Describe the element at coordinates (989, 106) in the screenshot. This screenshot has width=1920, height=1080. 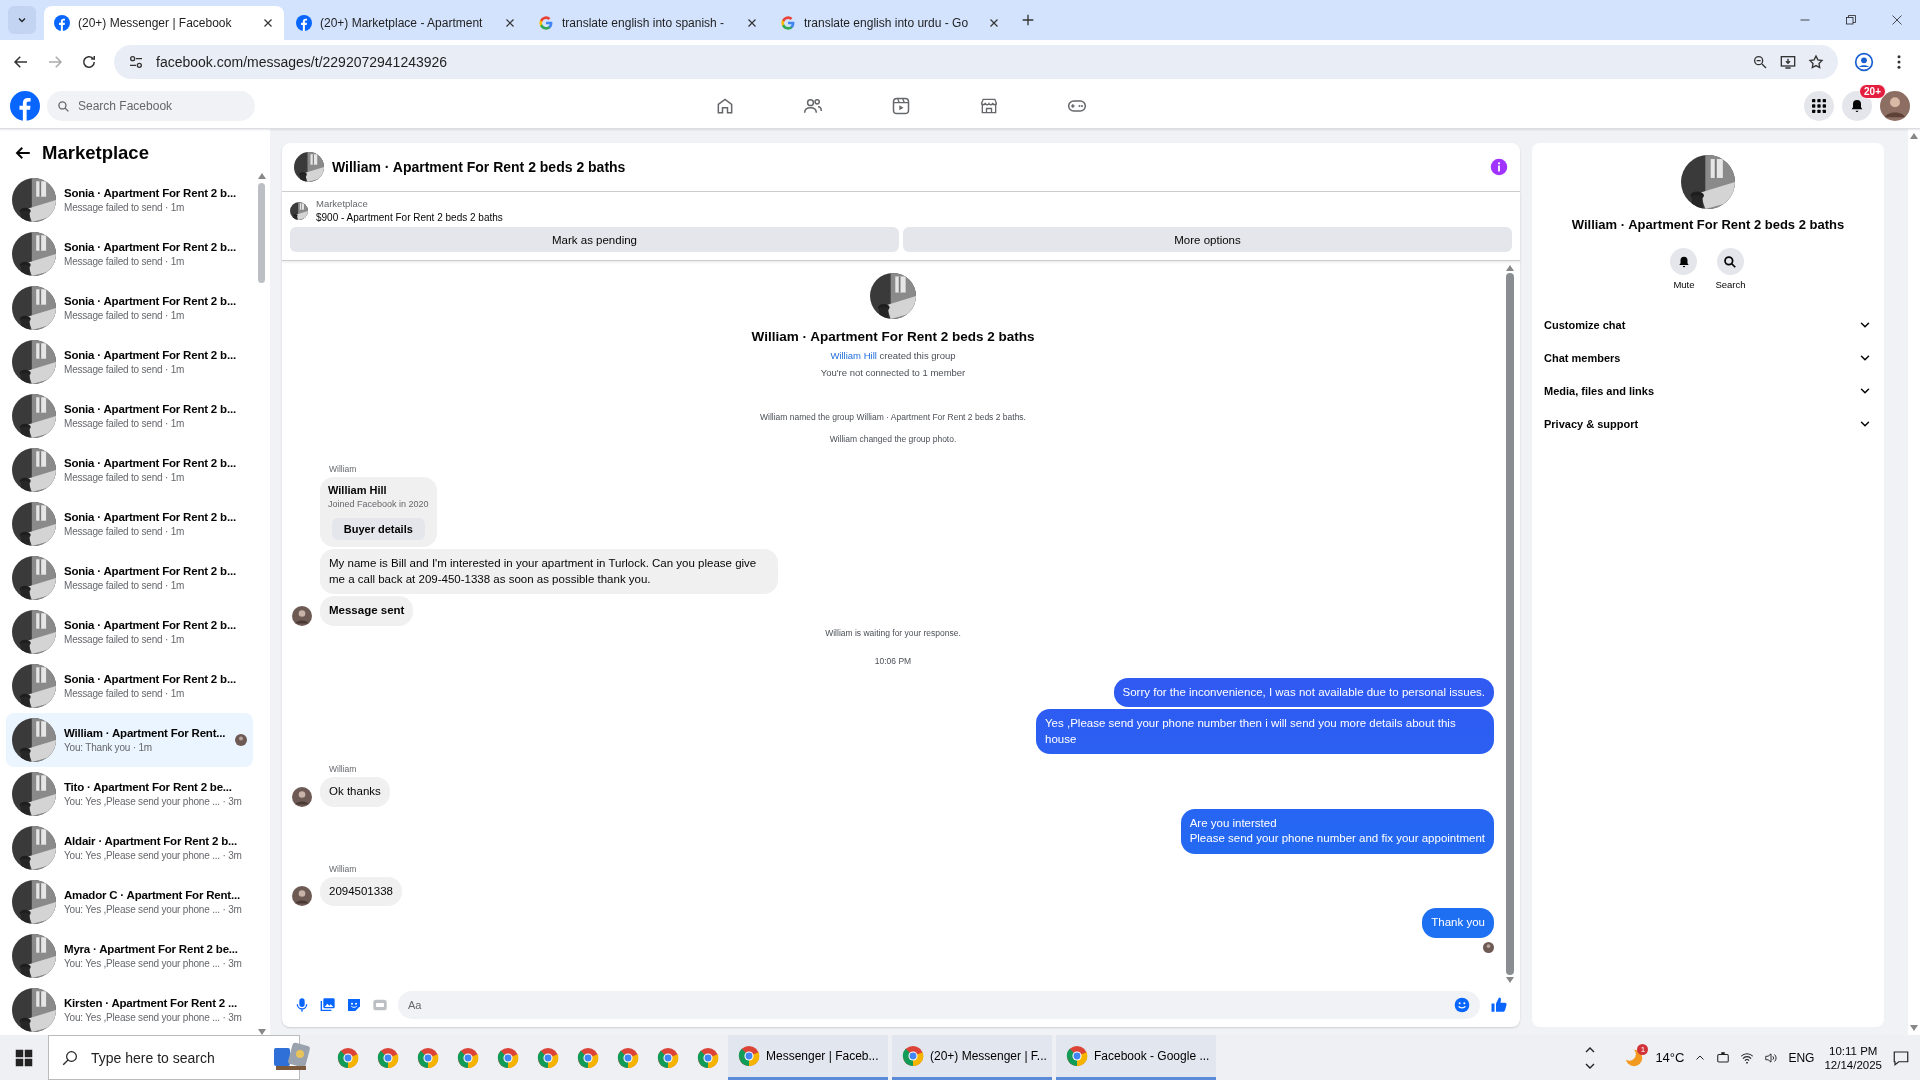
I see `store-icon` at that location.